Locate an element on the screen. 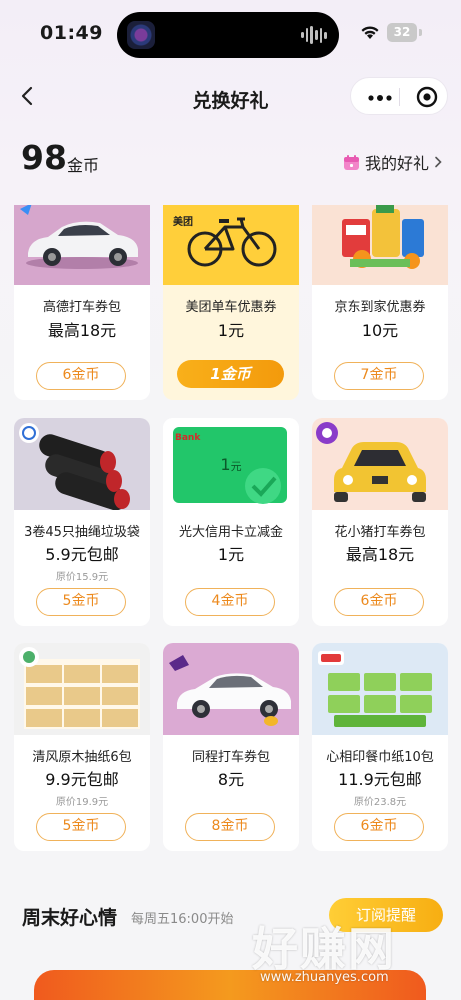  card-original-price: 原价23.8元 is located at coordinates (380, 802).